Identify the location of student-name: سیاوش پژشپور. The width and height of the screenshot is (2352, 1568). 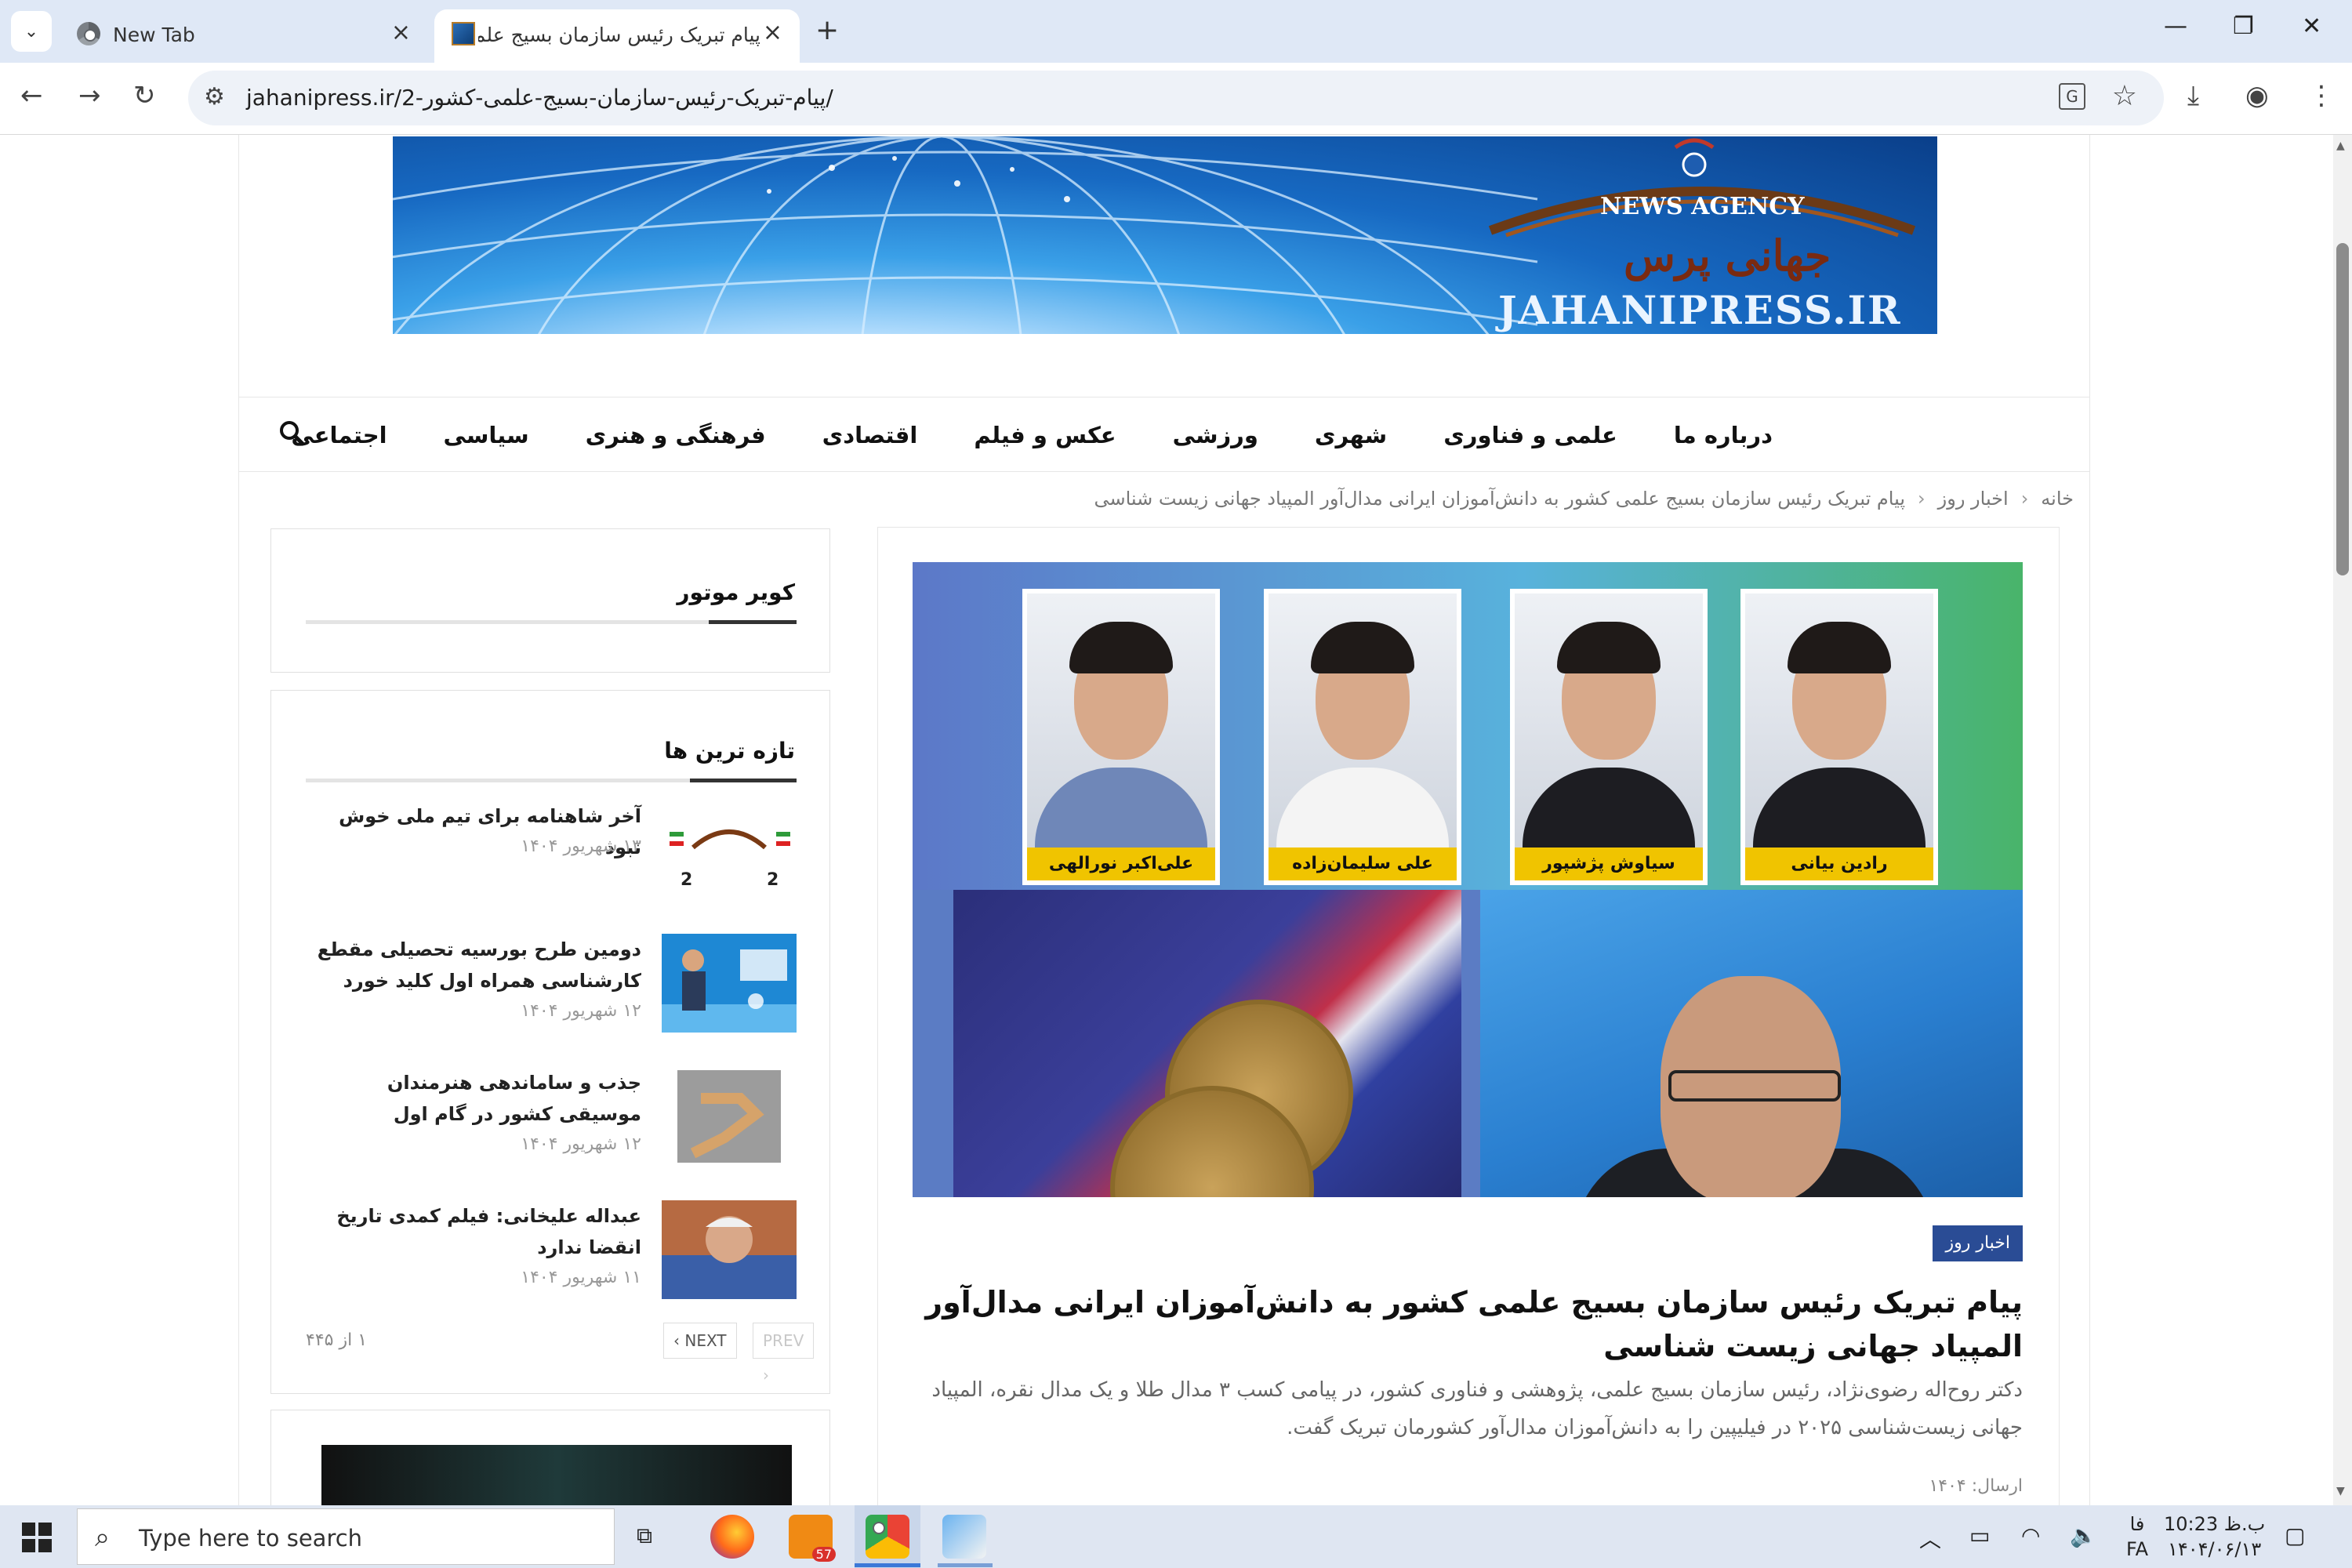
(1609, 864).